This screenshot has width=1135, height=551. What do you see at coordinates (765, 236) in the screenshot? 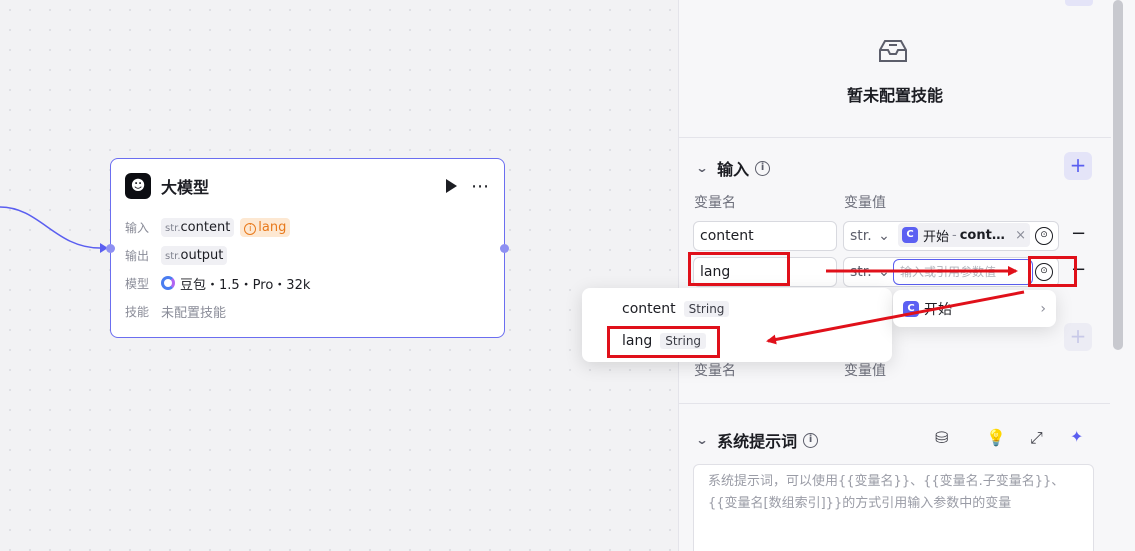
I see `input-name-field-content: content` at bounding box center [765, 236].